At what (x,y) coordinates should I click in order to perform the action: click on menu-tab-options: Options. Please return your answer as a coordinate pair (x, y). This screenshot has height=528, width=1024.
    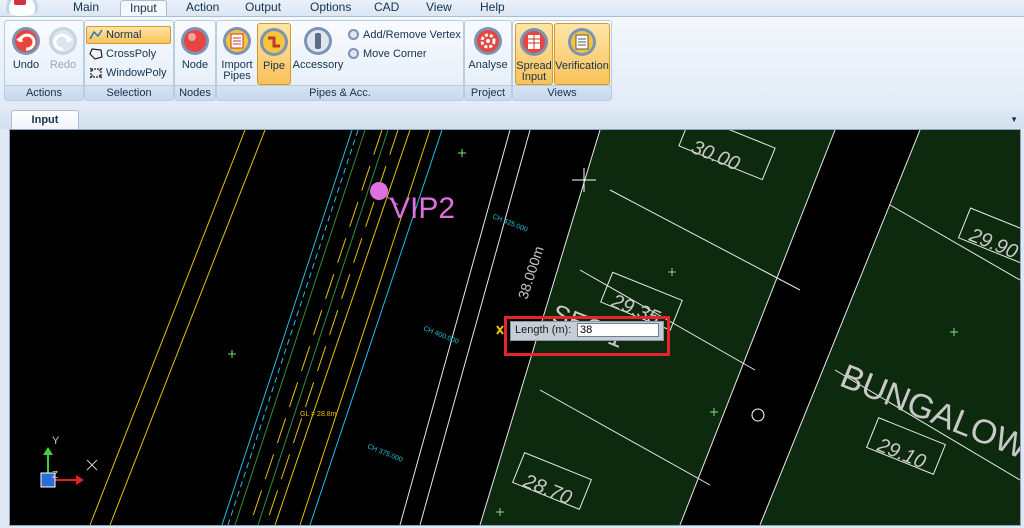
    Looking at the image, I should click on (330, 8).